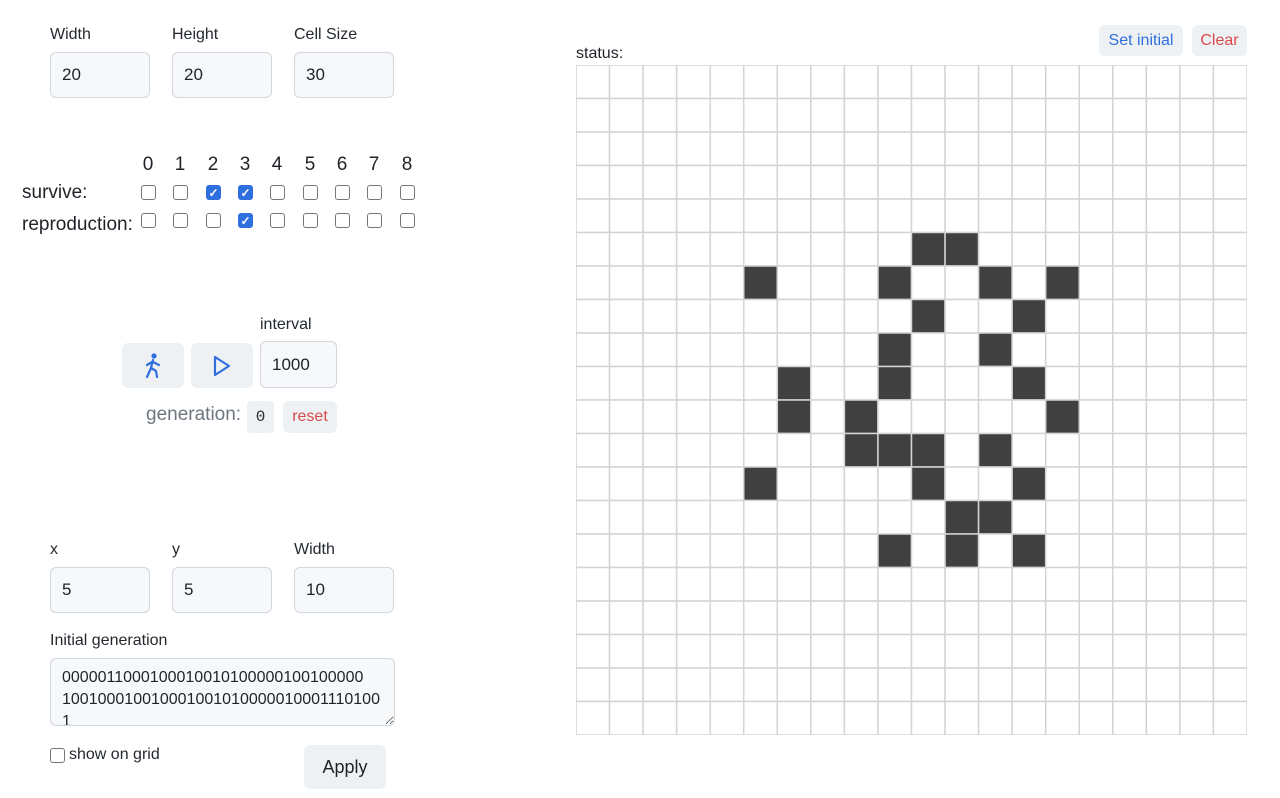  Describe the element at coordinates (222, 365) in the screenshot. I see `play-button` at that location.